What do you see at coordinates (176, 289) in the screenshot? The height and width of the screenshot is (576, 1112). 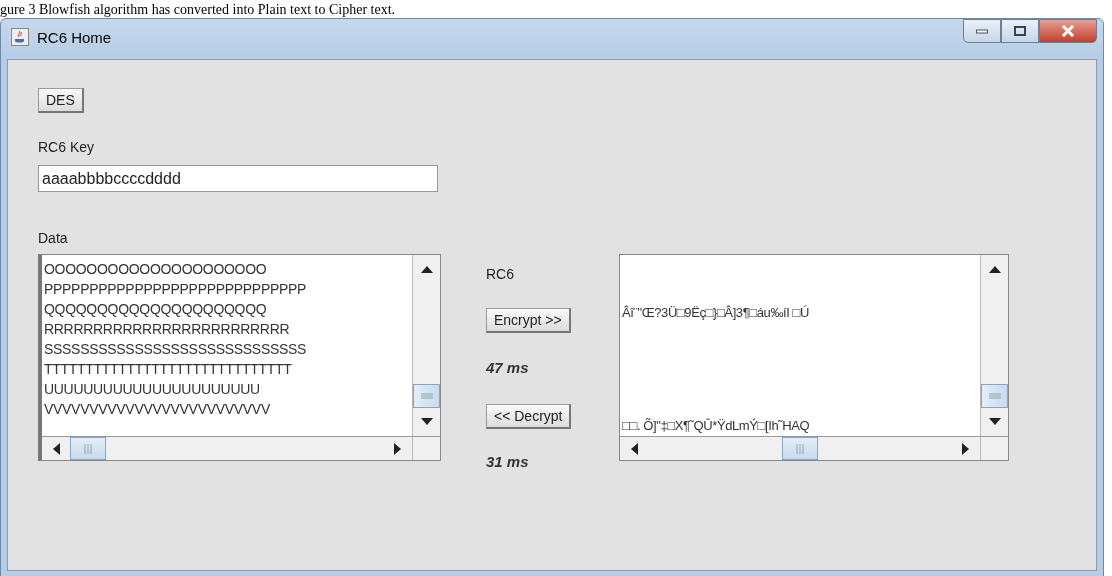 I see `data-text-line: PPPPPPPPPPPPPPPPPPPPPPPPPPPPP` at bounding box center [176, 289].